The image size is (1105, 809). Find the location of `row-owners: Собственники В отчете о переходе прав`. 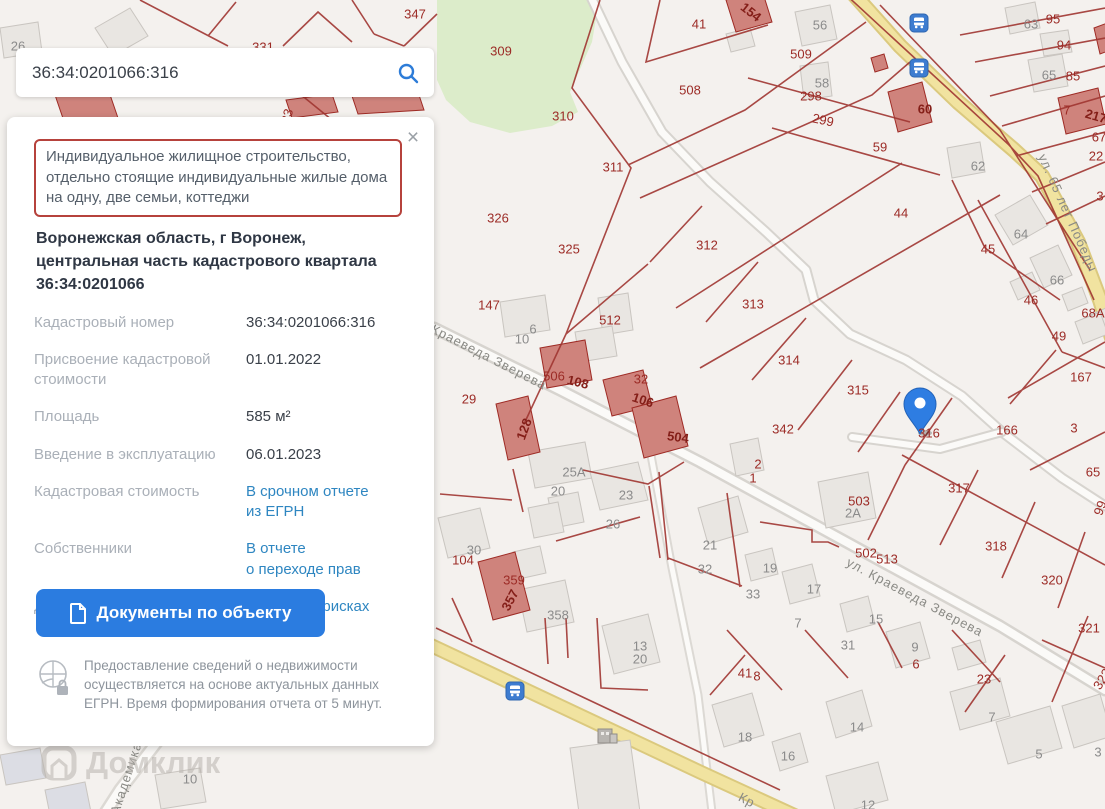

row-owners: Собственники В отчете о переходе прав is located at coordinates (225, 559).